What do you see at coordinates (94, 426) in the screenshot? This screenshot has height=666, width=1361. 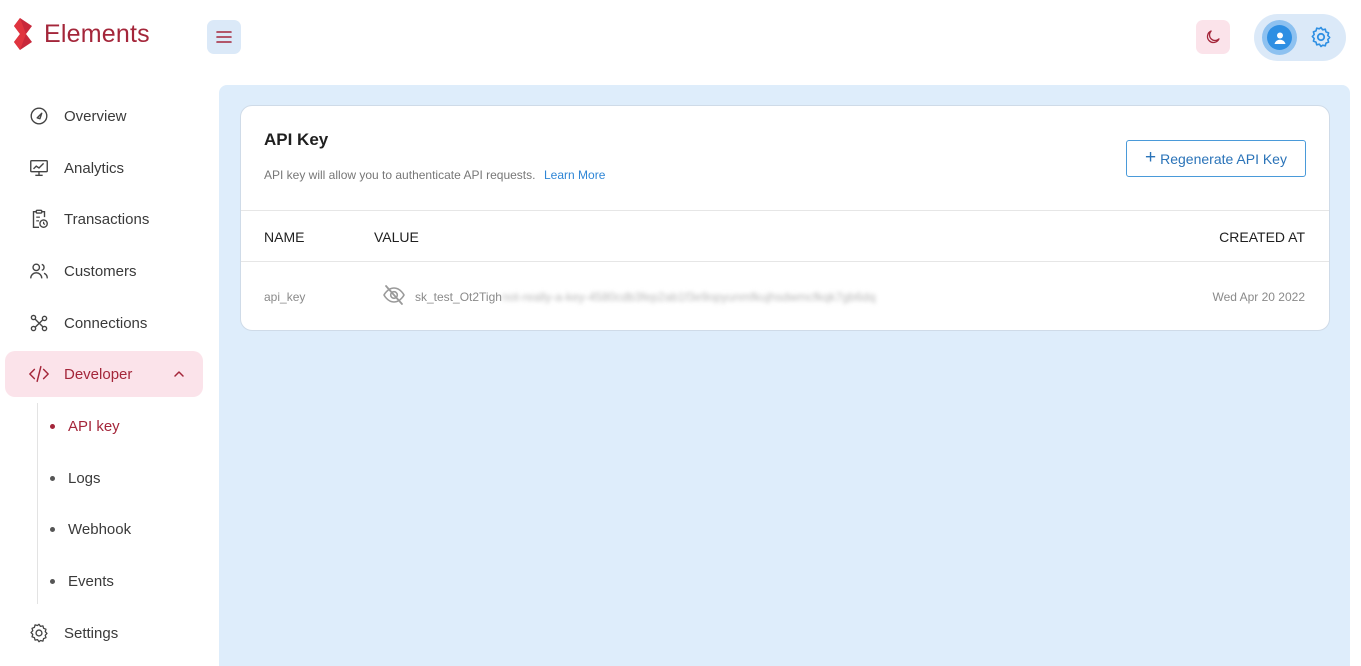 I see `submenu-item-label: API key` at bounding box center [94, 426].